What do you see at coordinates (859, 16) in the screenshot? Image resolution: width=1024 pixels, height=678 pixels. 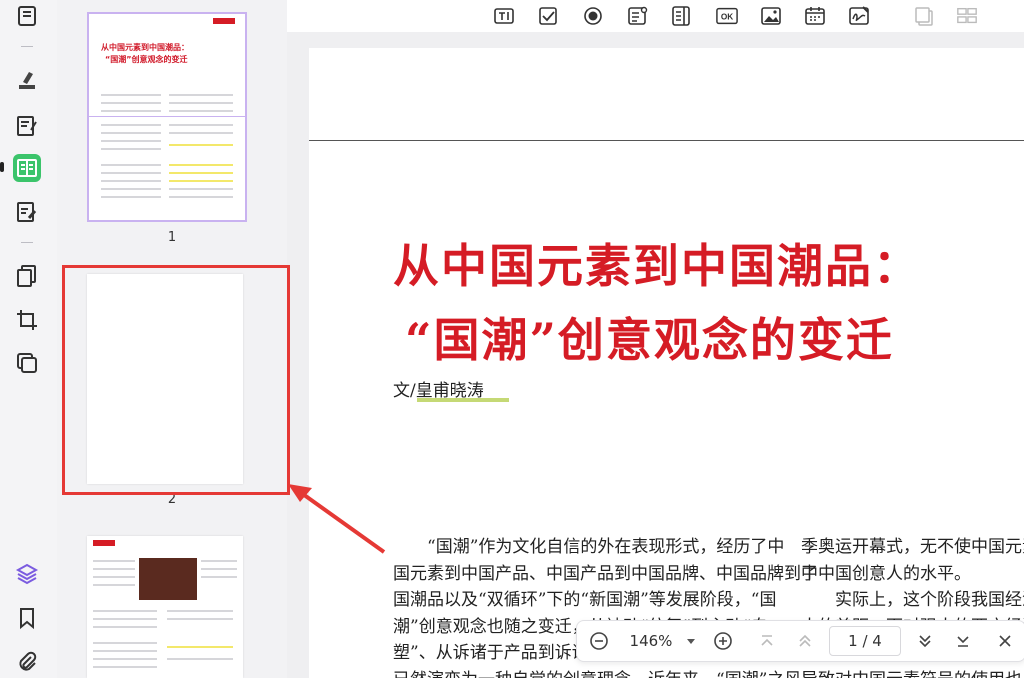 I see `signature-field-icon` at bounding box center [859, 16].